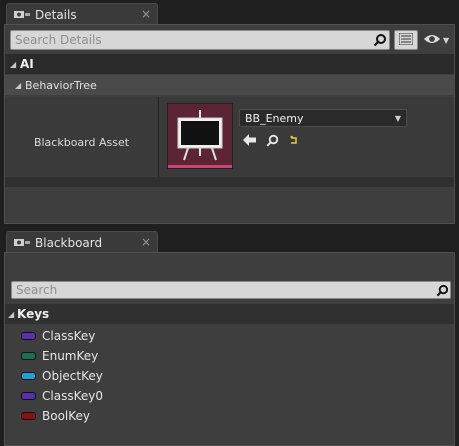  I want to click on key-label: ClassKey0, so click(72, 396).